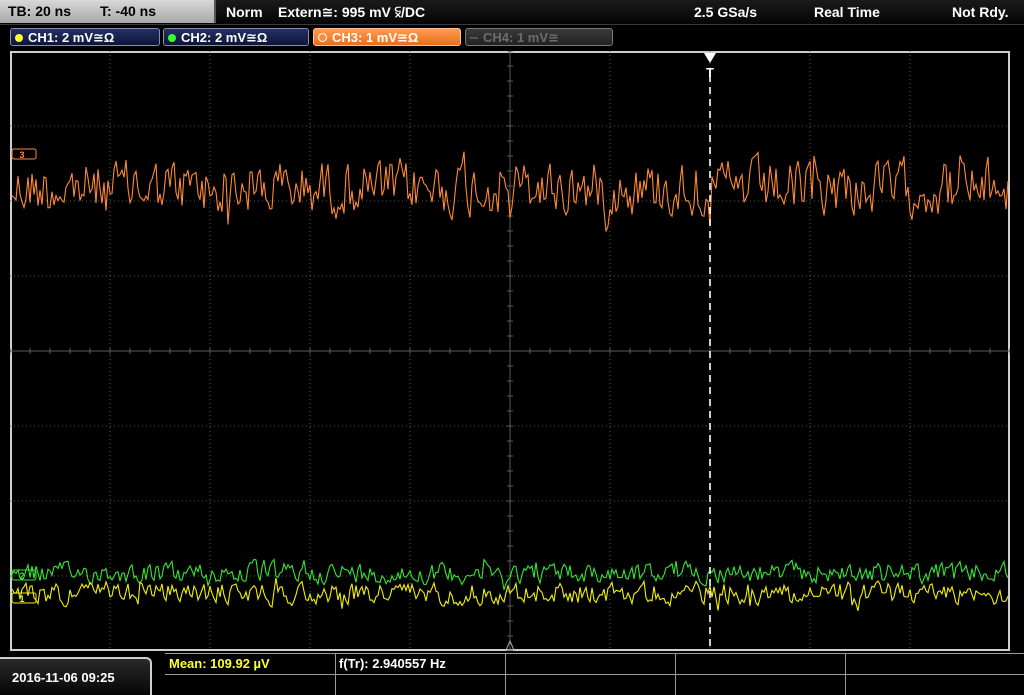  I want to click on datetime-panel: 2016-11-06 09:25, so click(76, 676).